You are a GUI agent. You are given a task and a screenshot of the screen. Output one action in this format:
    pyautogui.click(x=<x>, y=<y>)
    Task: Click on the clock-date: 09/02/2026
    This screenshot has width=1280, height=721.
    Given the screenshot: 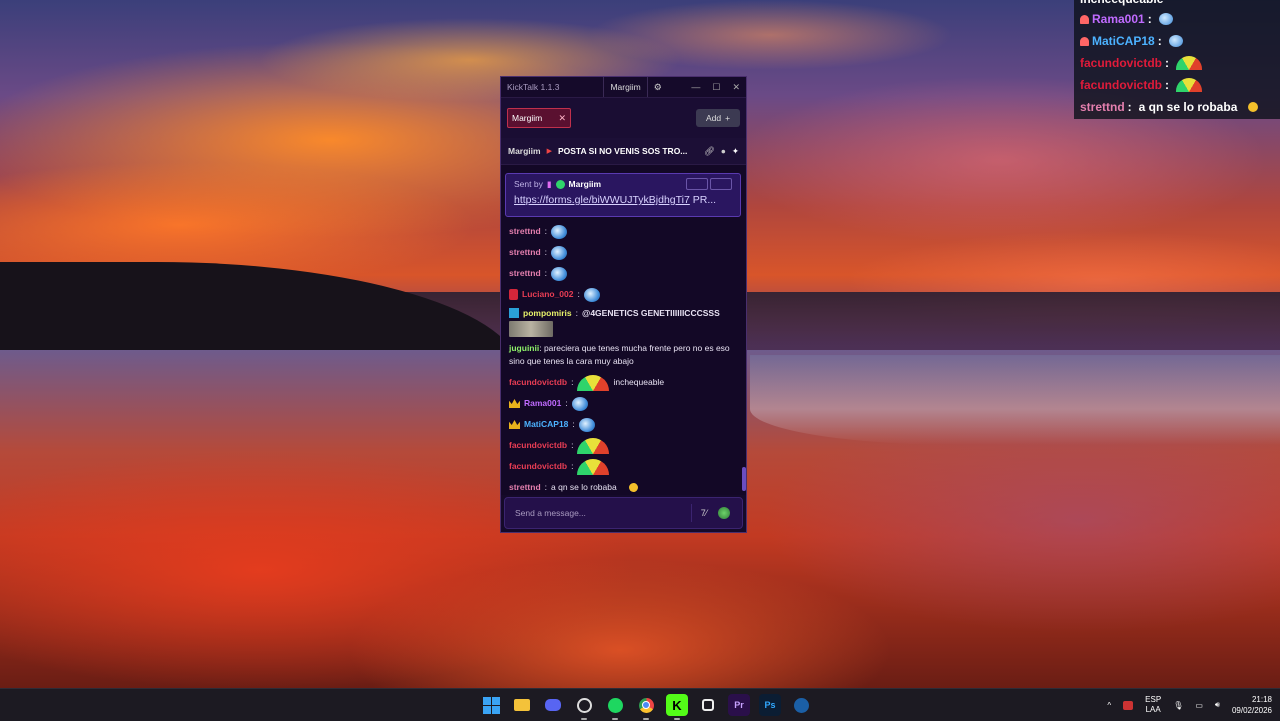 What is the action you would take?
    pyautogui.click(x=1251, y=710)
    